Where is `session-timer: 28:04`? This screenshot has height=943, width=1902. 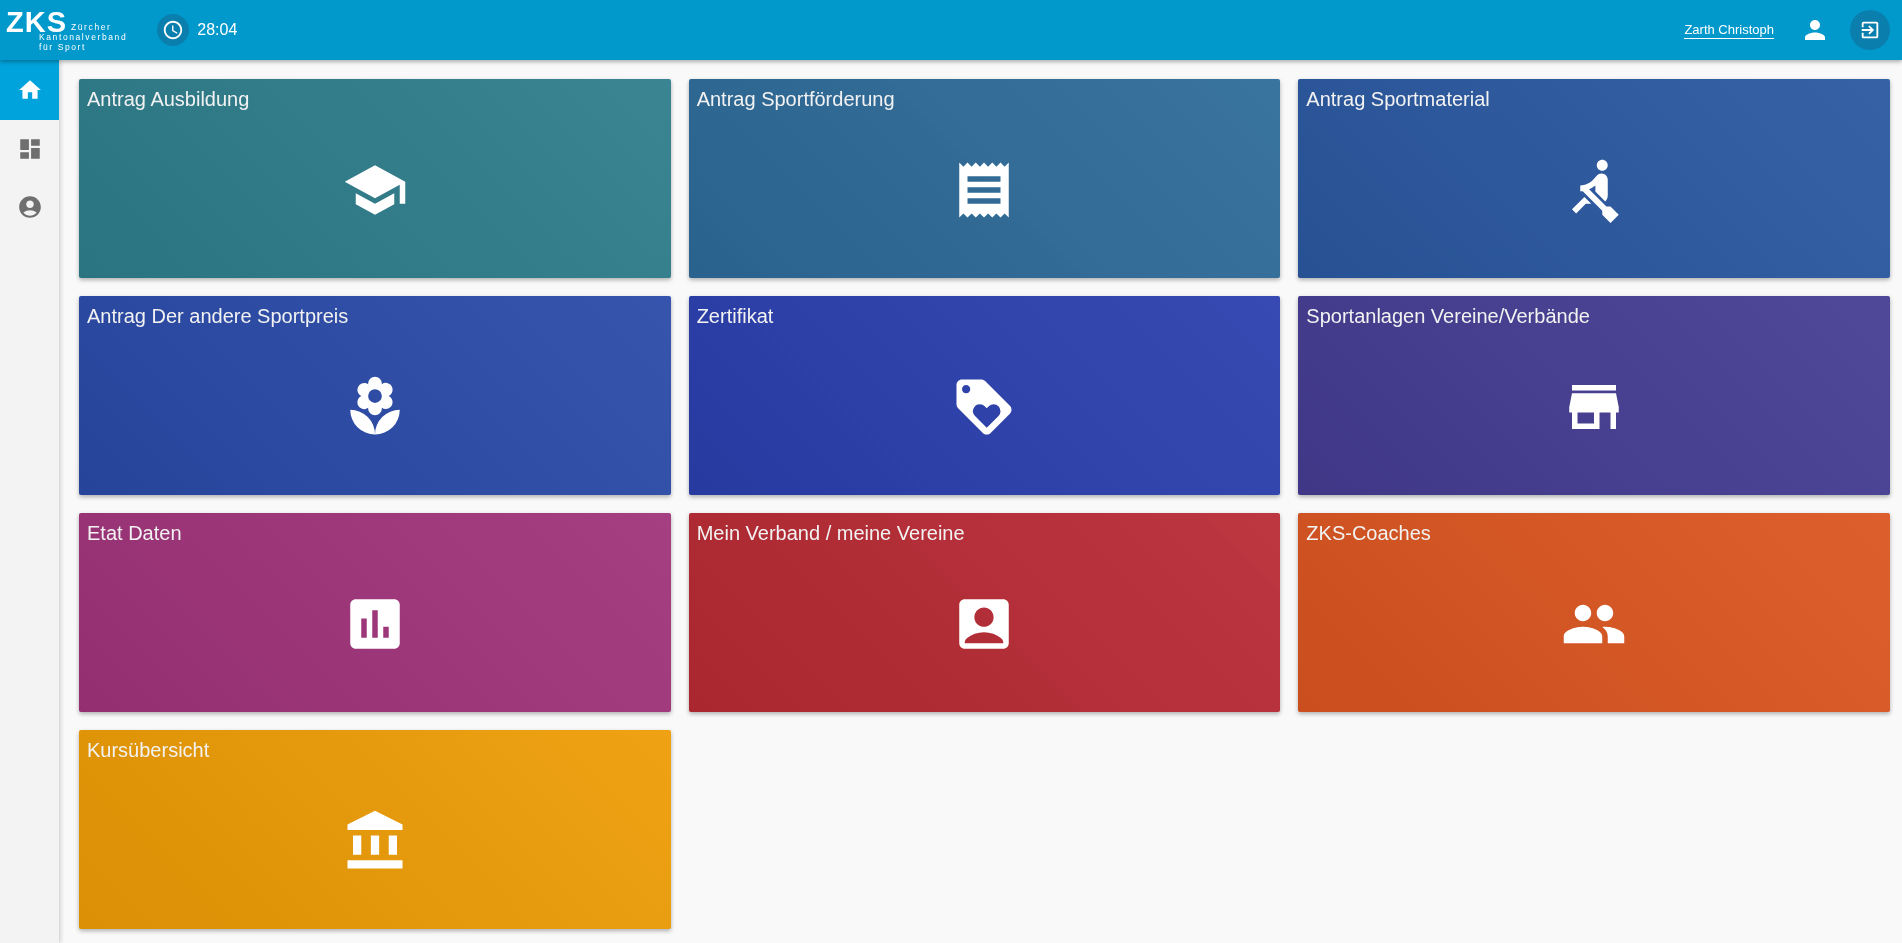 session-timer: 28:04 is located at coordinates (217, 30).